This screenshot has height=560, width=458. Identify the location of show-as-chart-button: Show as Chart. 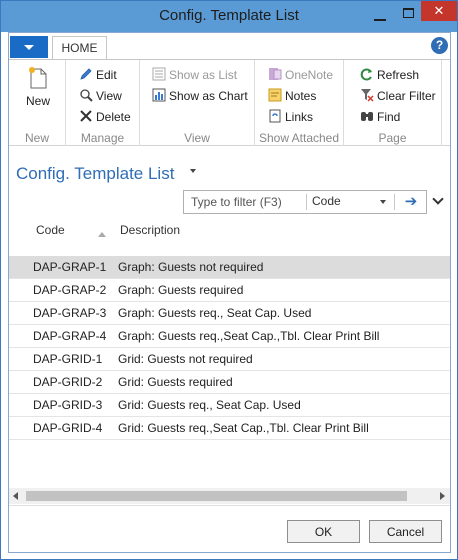
(200, 97).